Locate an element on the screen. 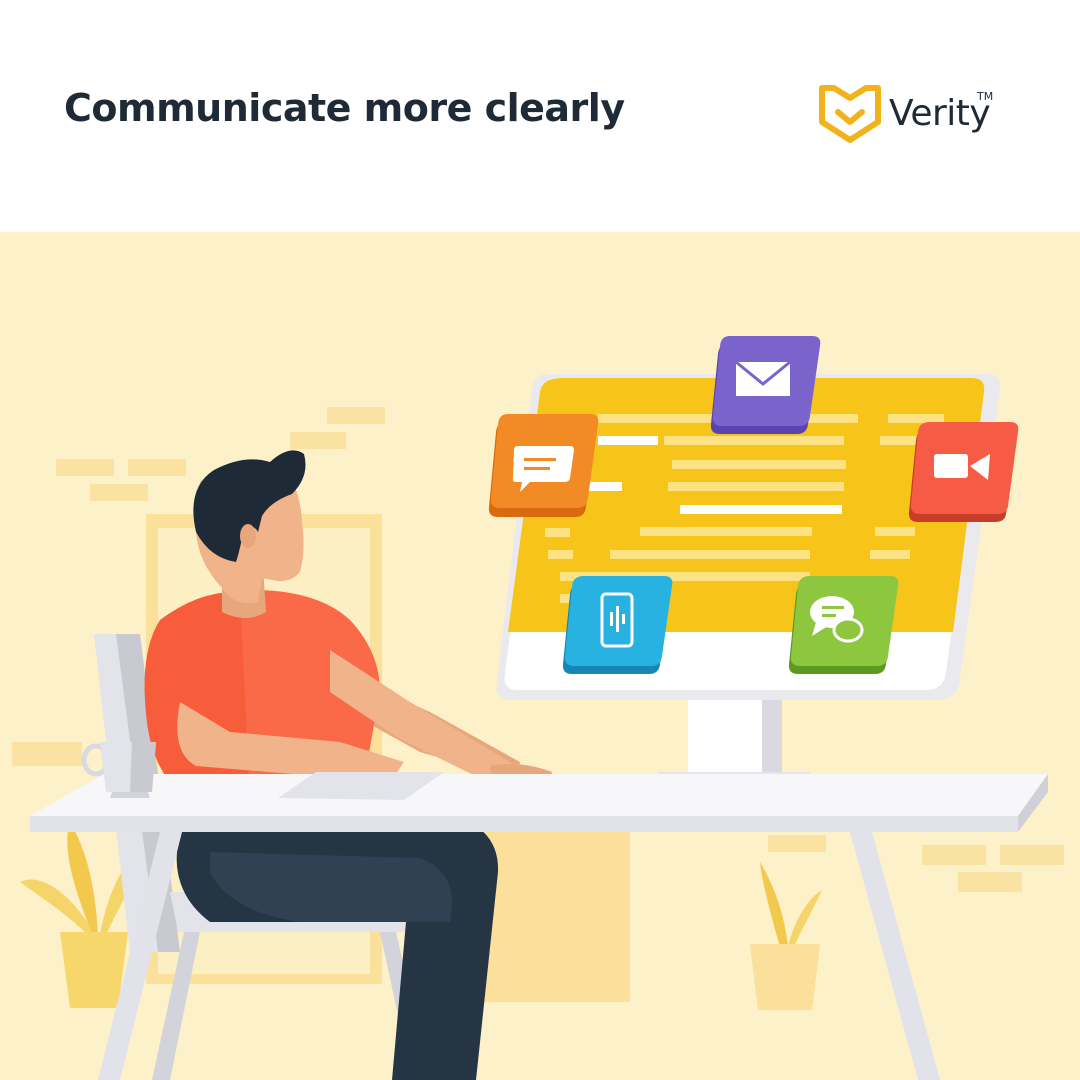 Image resolution: width=1080 pixels, height=1080 pixels. phone-audio-icon is located at coordinates (617, 625).